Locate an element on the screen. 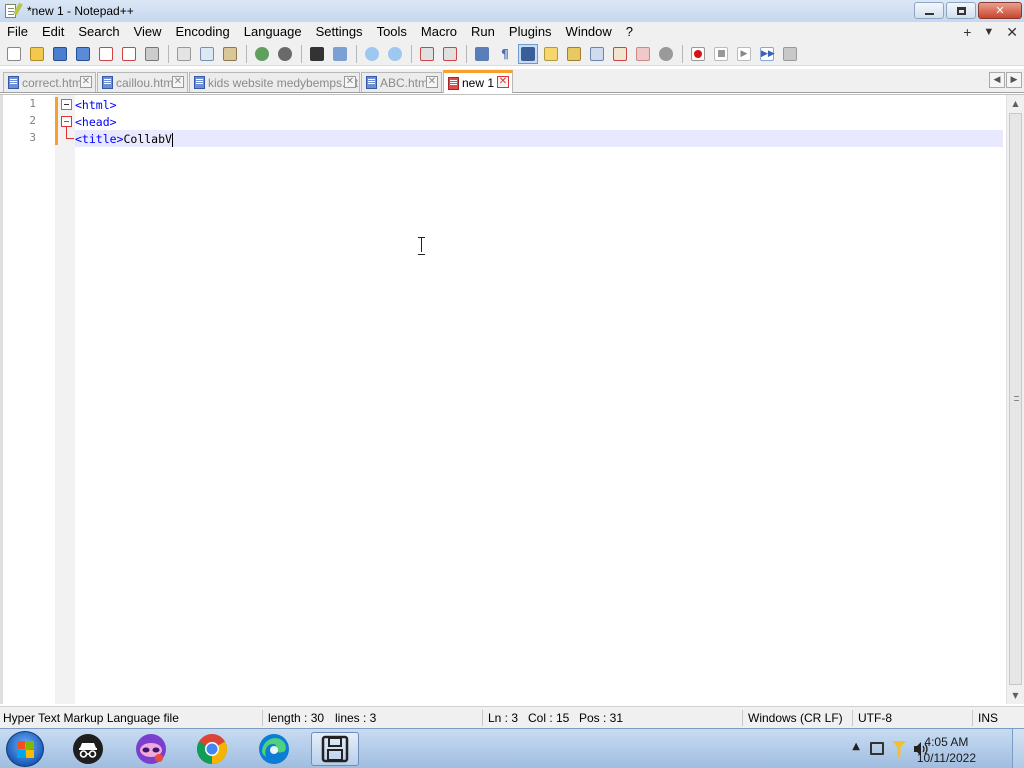 Image resolution: width=1024 pixels, height=768 pixels. new-file-icon is located at coordinates (14, 53).